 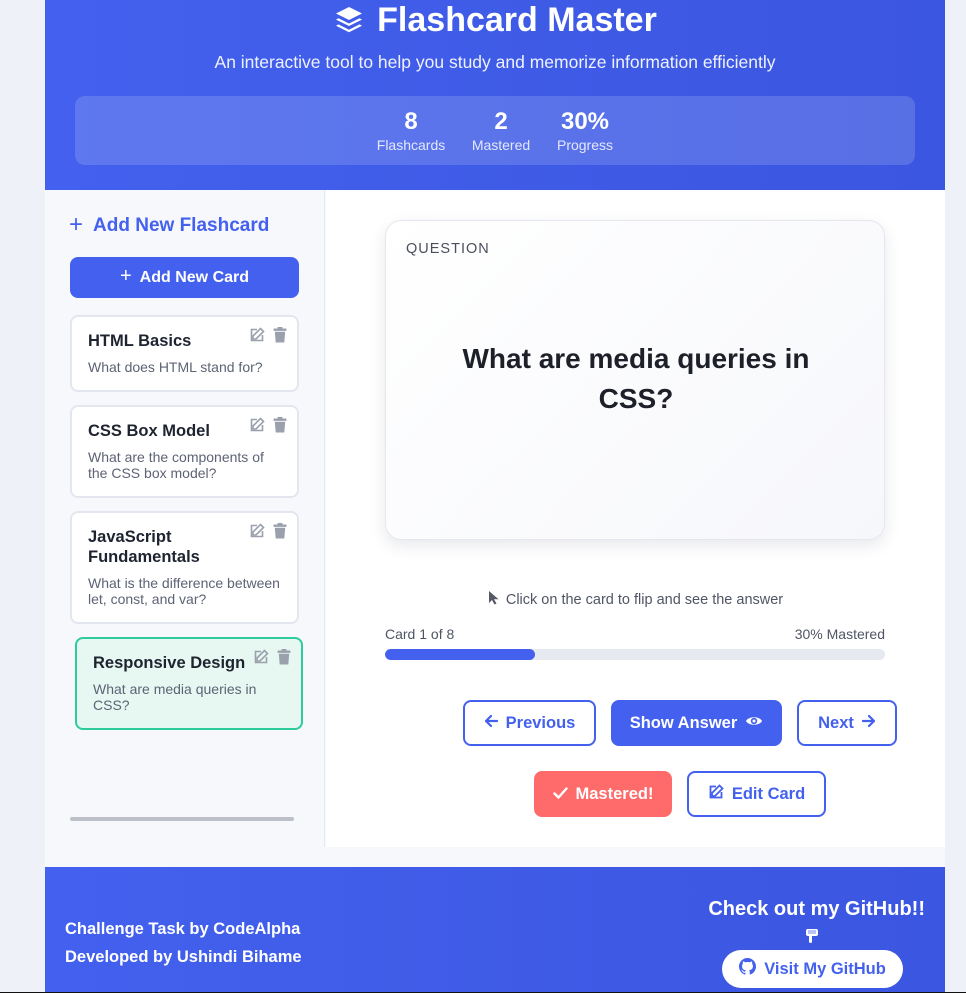 I want to click on sidebar-heading-text: Add New Flashcard, so click(x=181, y=225).